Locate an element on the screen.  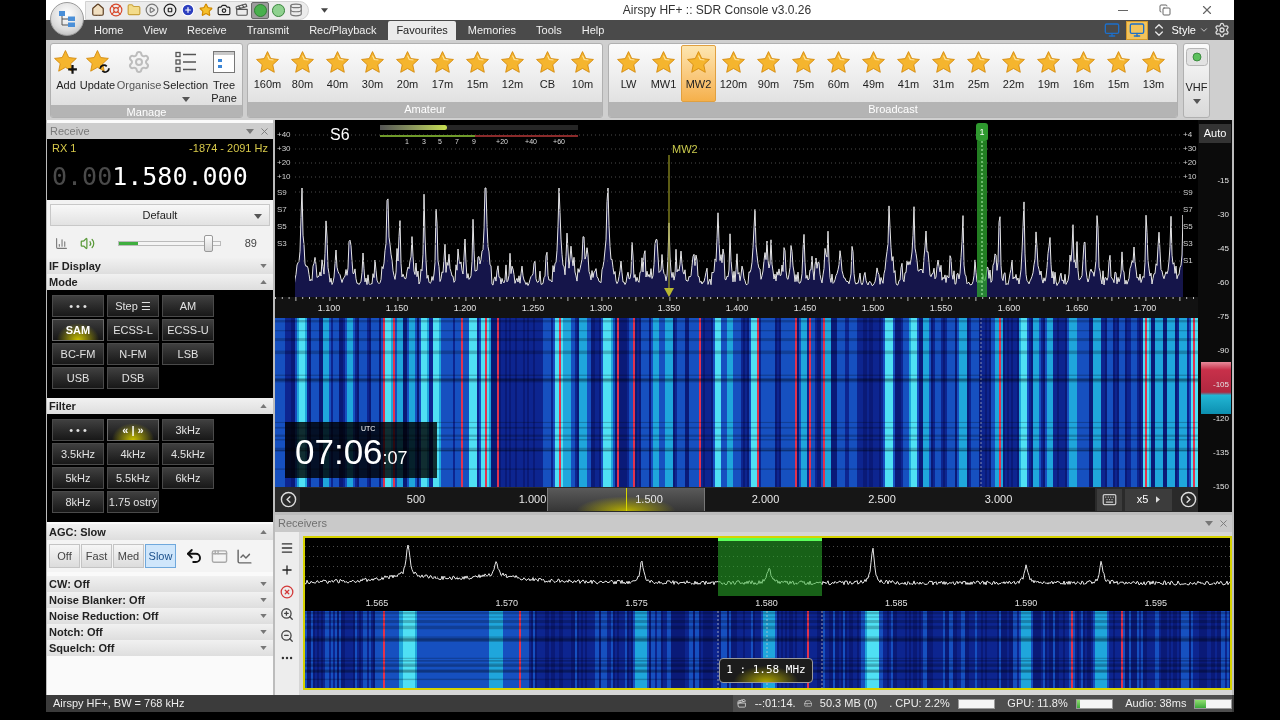
level-bars-icon is located at coordinates (61, 243).